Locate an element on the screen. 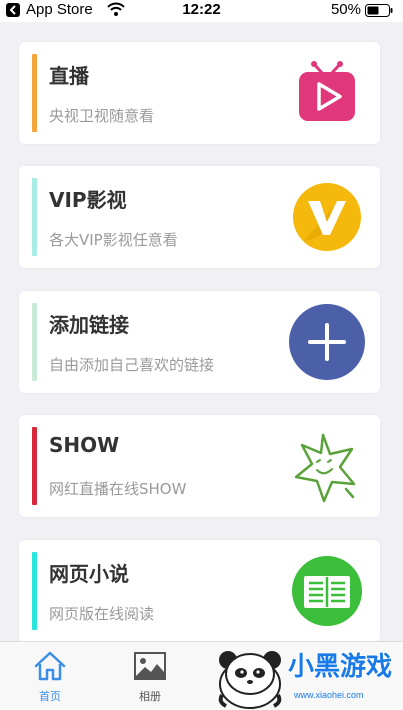  card-subtitle: 自由添加自己喜欢的链接 is located at coordinates (132, 365).